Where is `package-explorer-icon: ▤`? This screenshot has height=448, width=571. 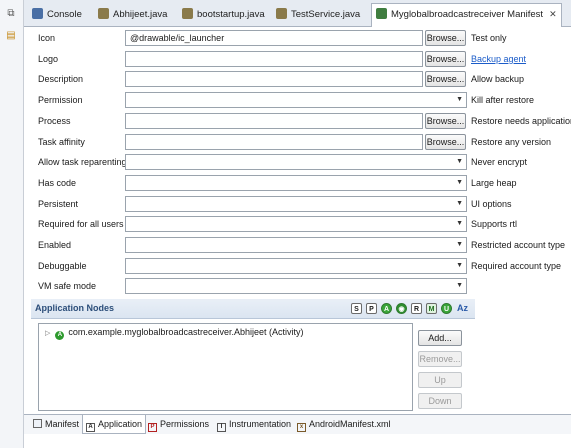 package-explorer-icon: ▤ is located at coordinates (11, 36).